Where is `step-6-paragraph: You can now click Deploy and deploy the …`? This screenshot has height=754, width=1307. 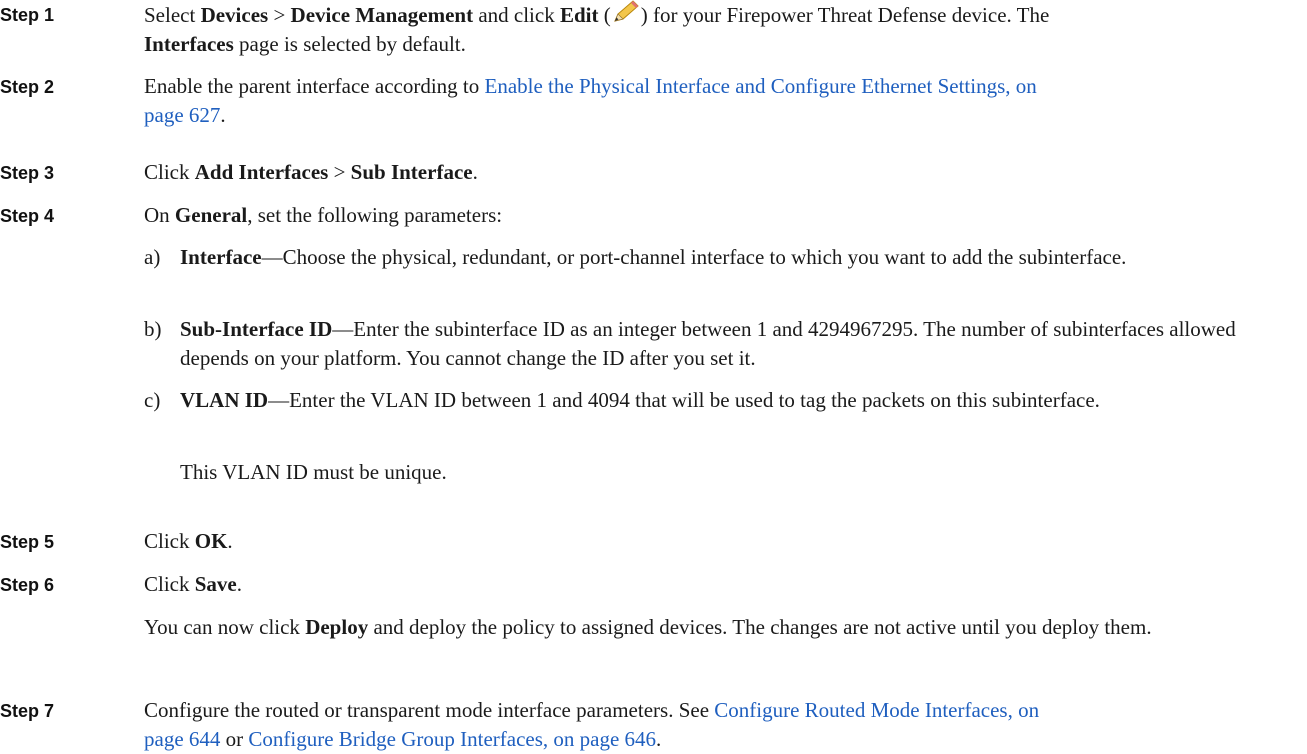 step-6-paragraph: You can now click Deploy and deploy the … is located at coordinates (648, 627).